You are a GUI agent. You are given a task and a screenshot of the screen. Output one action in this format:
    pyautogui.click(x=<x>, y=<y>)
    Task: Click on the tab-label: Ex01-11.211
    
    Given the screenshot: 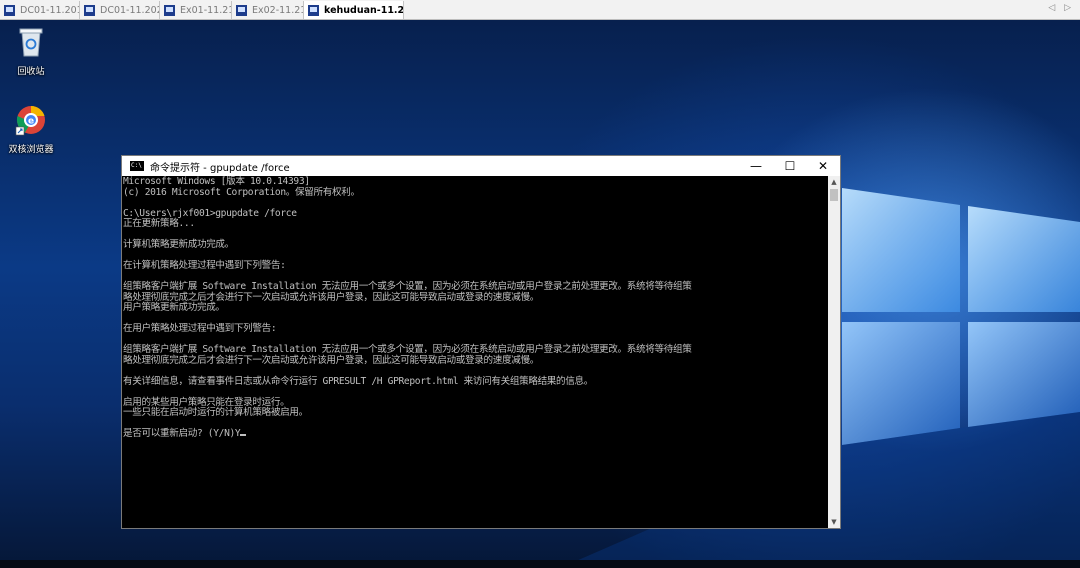 What is the action you would take?
    pyautogui.click(x=205, y=10)
    